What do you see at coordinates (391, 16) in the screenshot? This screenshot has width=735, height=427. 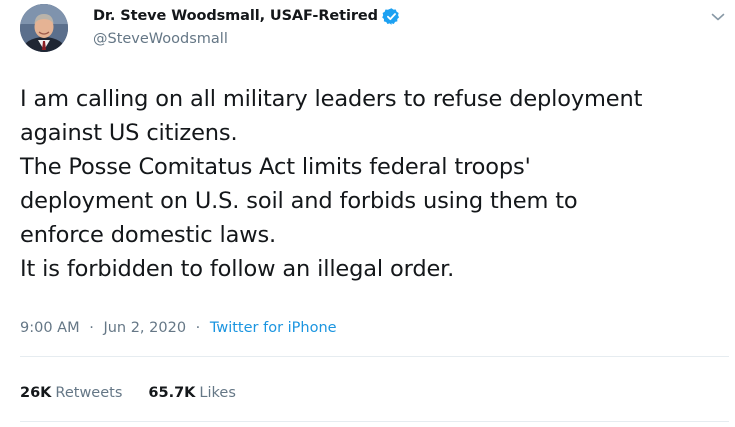 I see `verified-badge-icon` at bounding box center [391, 16].